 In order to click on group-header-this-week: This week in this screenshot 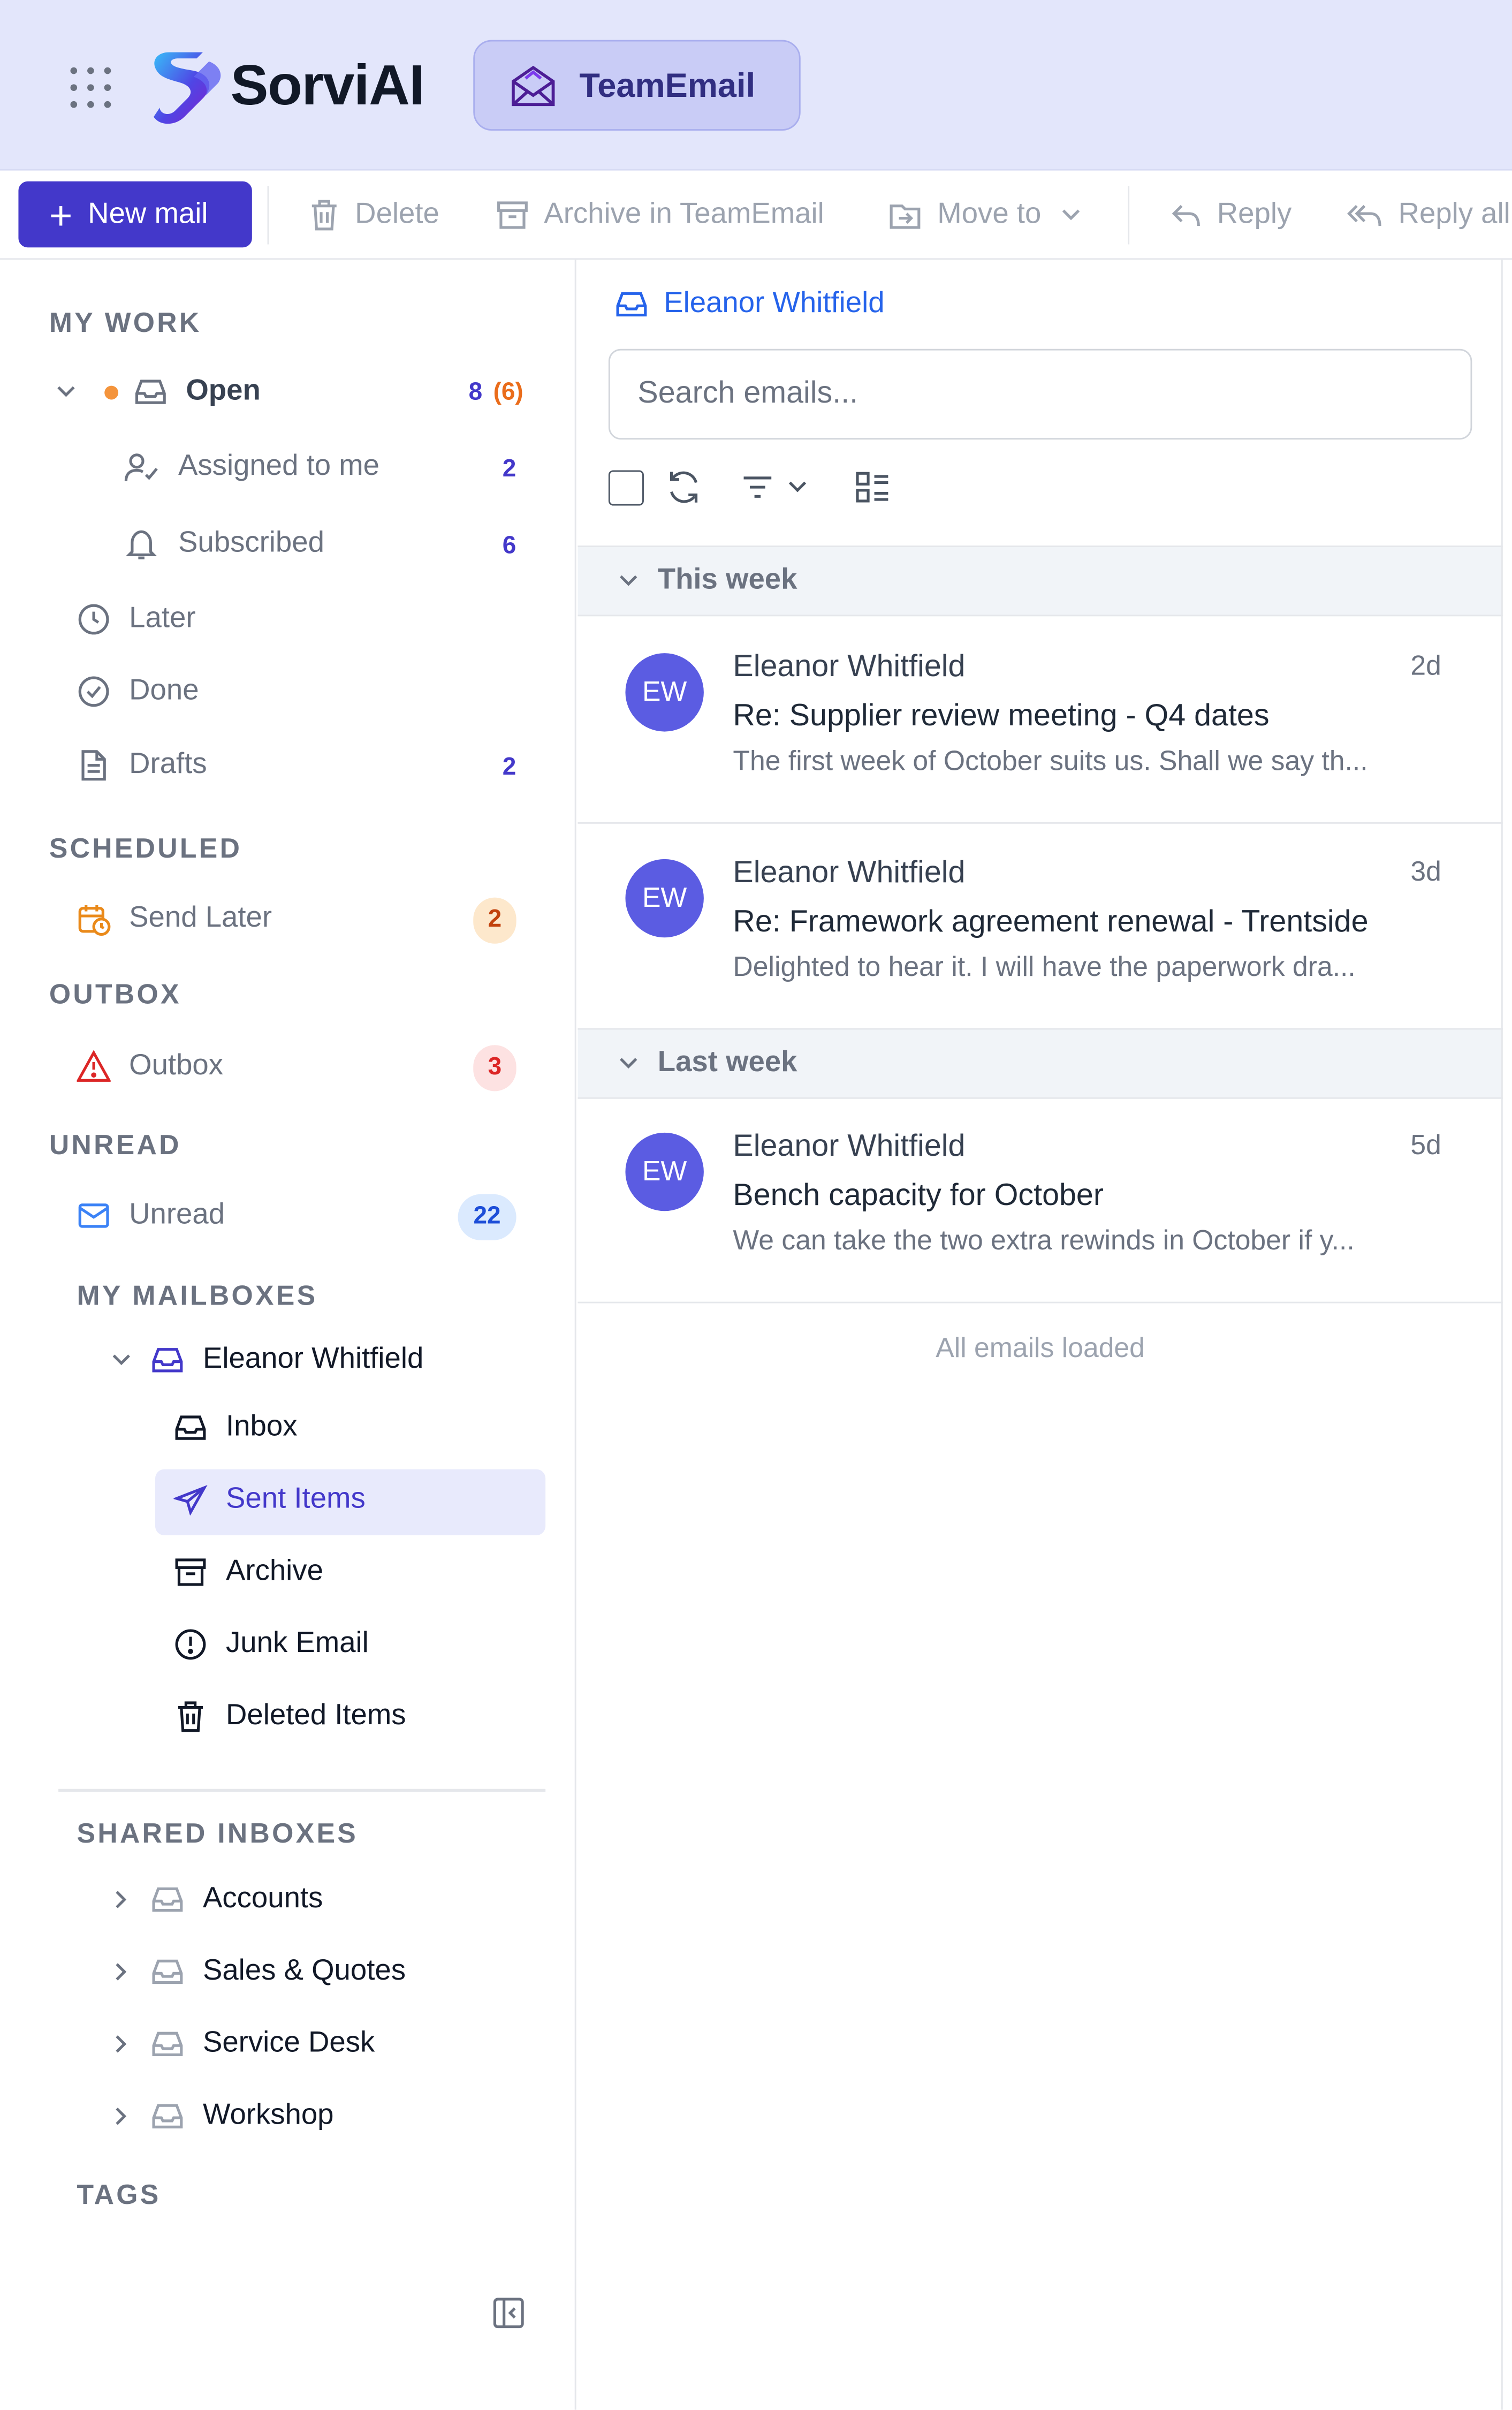, I will do `click(1040, 581)`.